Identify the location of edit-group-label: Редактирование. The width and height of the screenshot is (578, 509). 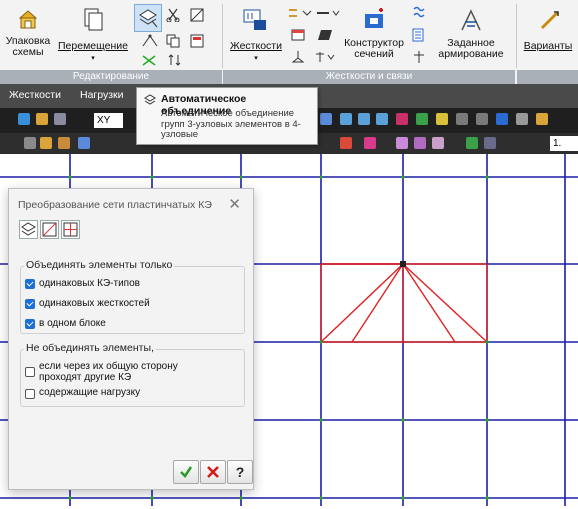
(111, 77).